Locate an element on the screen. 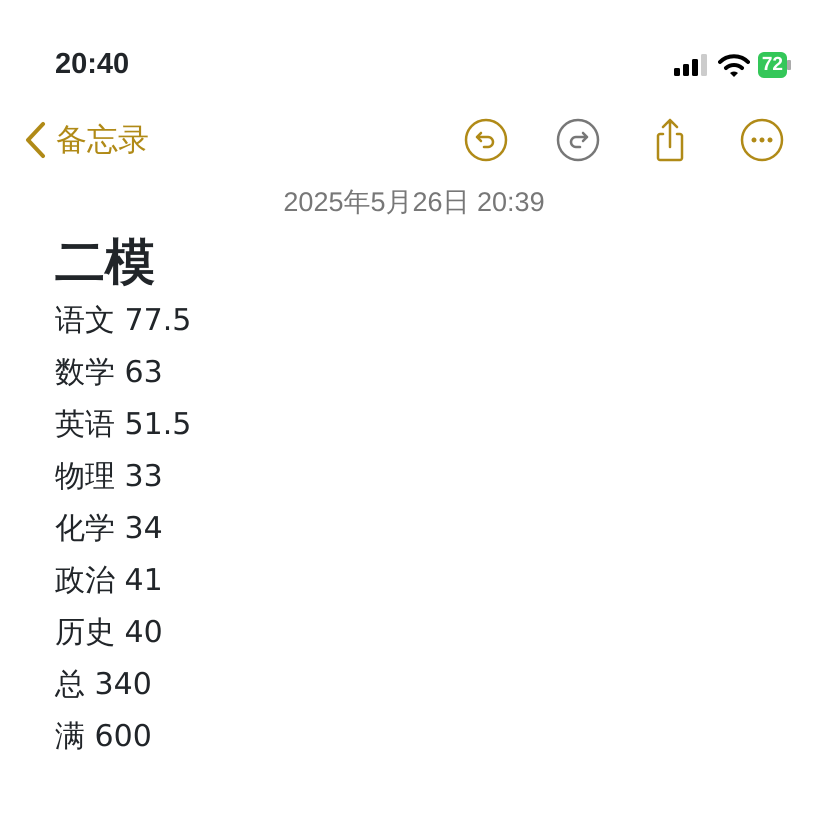  note-title: 二模 is located at coordinates (105, 262).